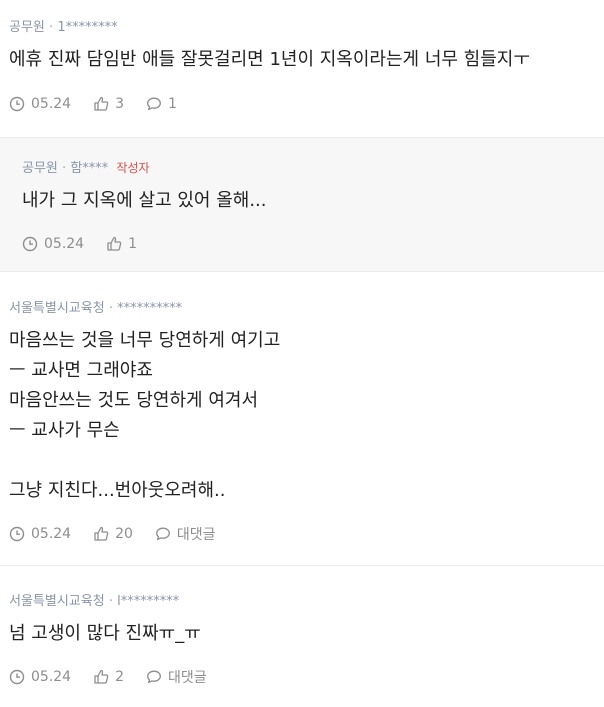 This screenshot has height=707, width=604. I want to click on like-button: 20, so click(113, 534).